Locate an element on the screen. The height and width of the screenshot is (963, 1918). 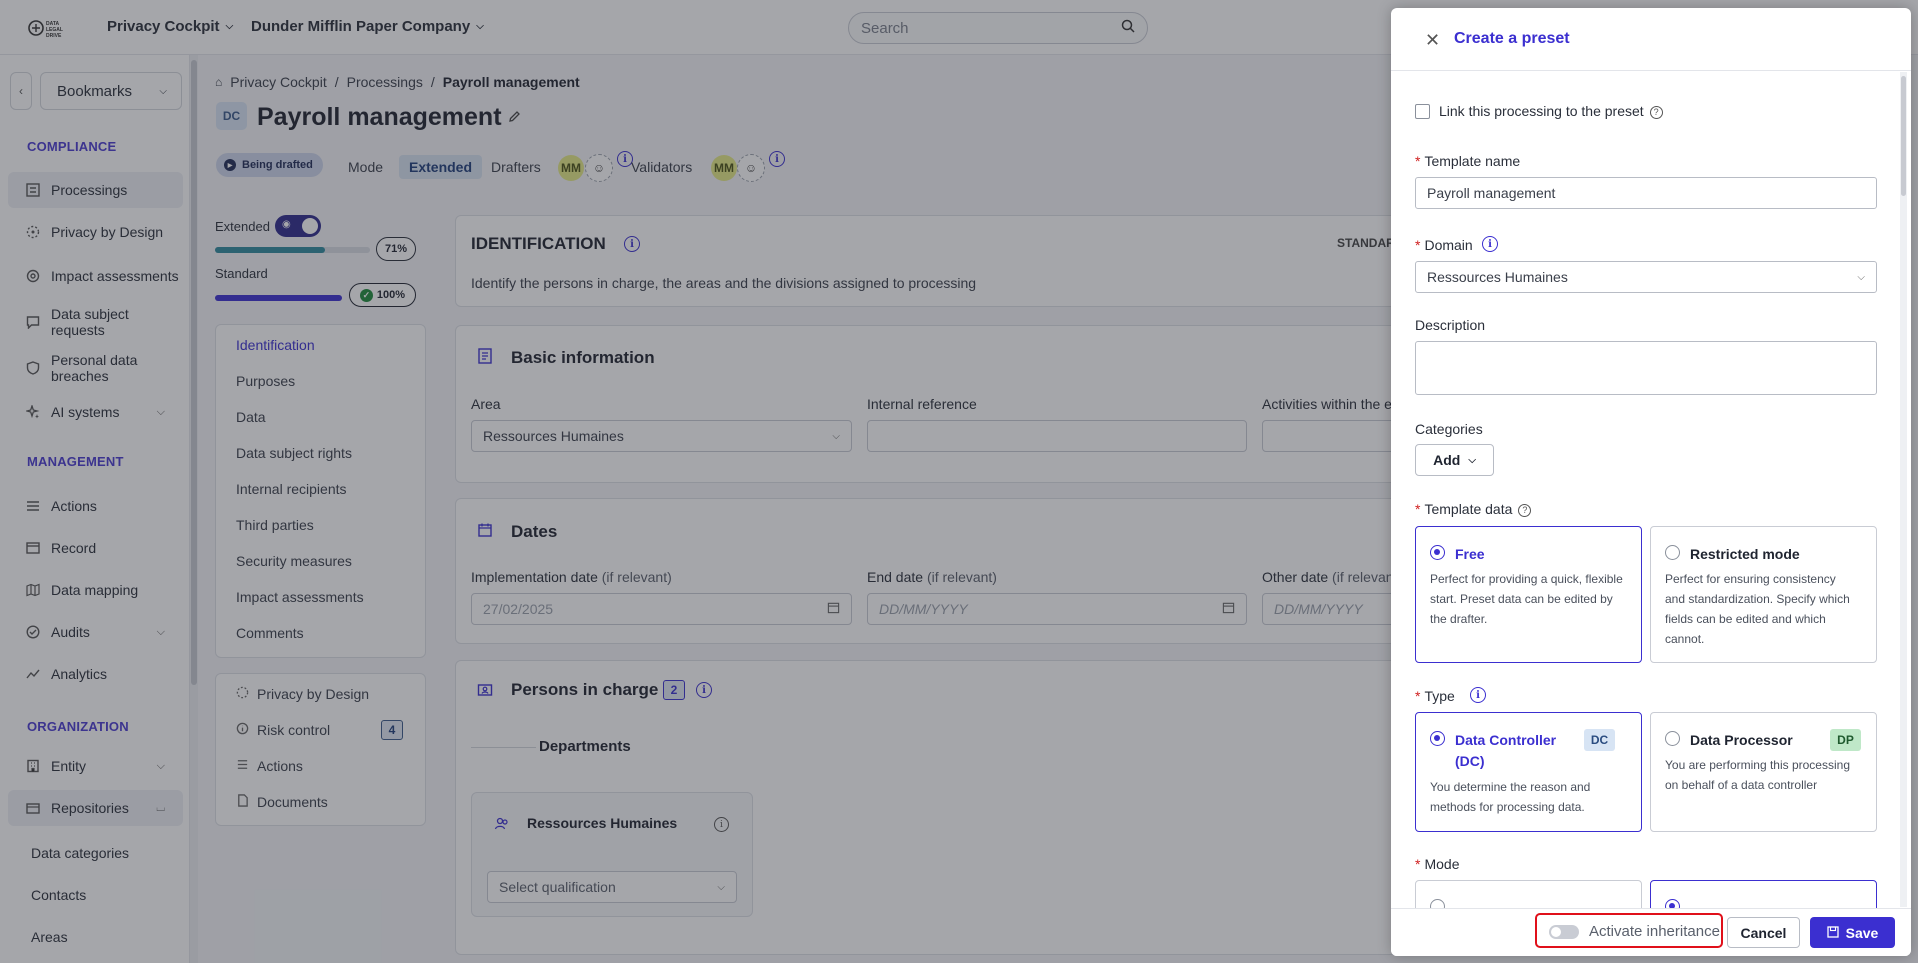
template-data-label: * Template data? is located at coordinates (1473, 509).